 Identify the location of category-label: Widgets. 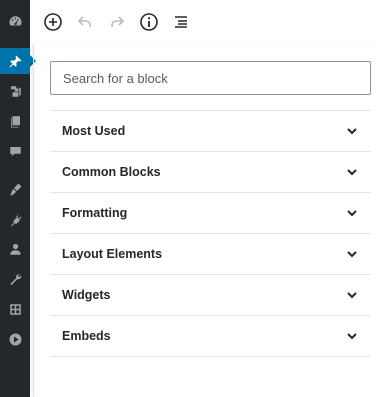
(86, 295).